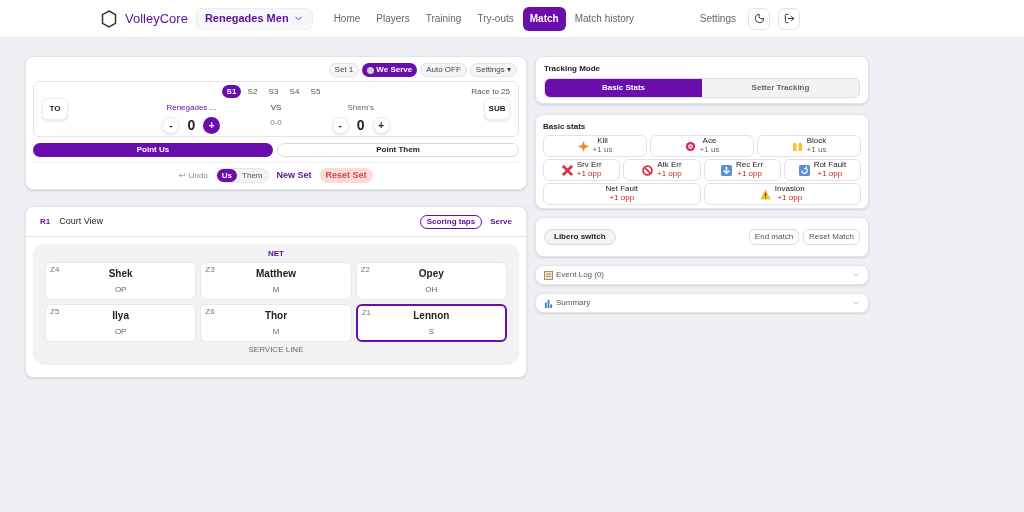 The width and height of the screenshot is (1024, 512). Describe the element at coordinates (501, 221) in the screenshot. I see `serve-link: Serve` at that location.